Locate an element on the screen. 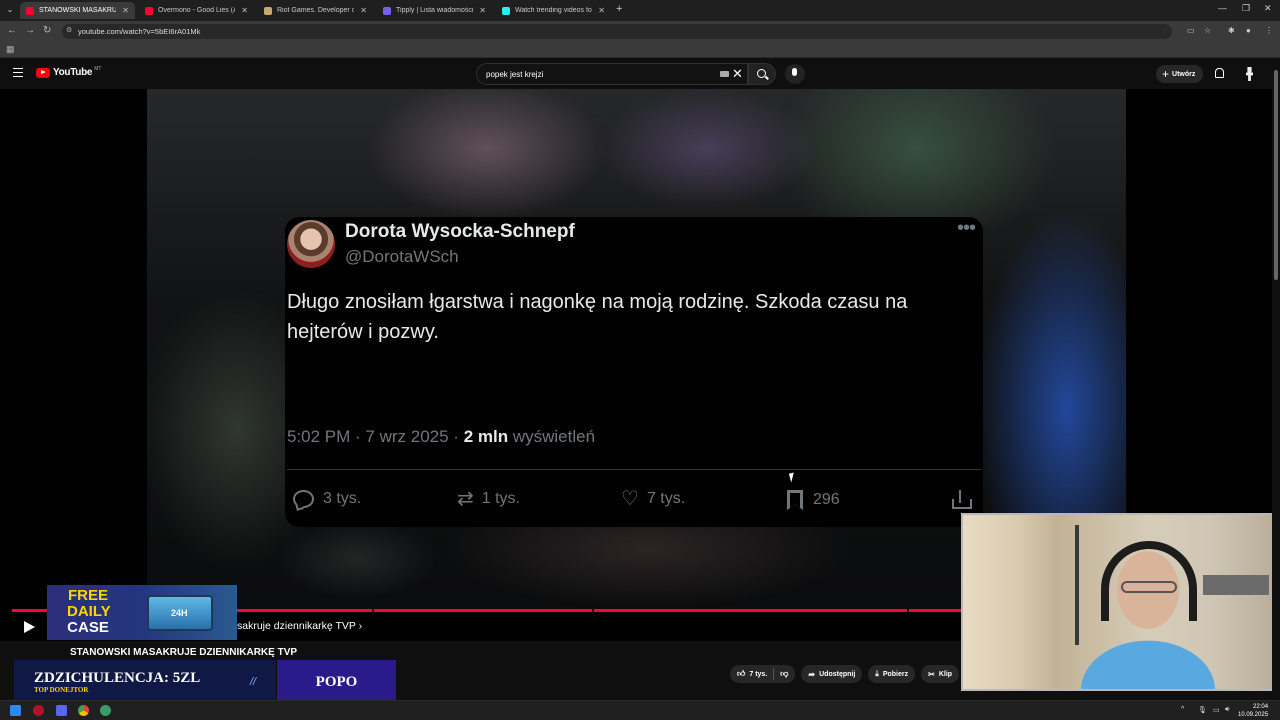  tweet-likes: ♡ 7 tys. is located at coordinates (653, 499).